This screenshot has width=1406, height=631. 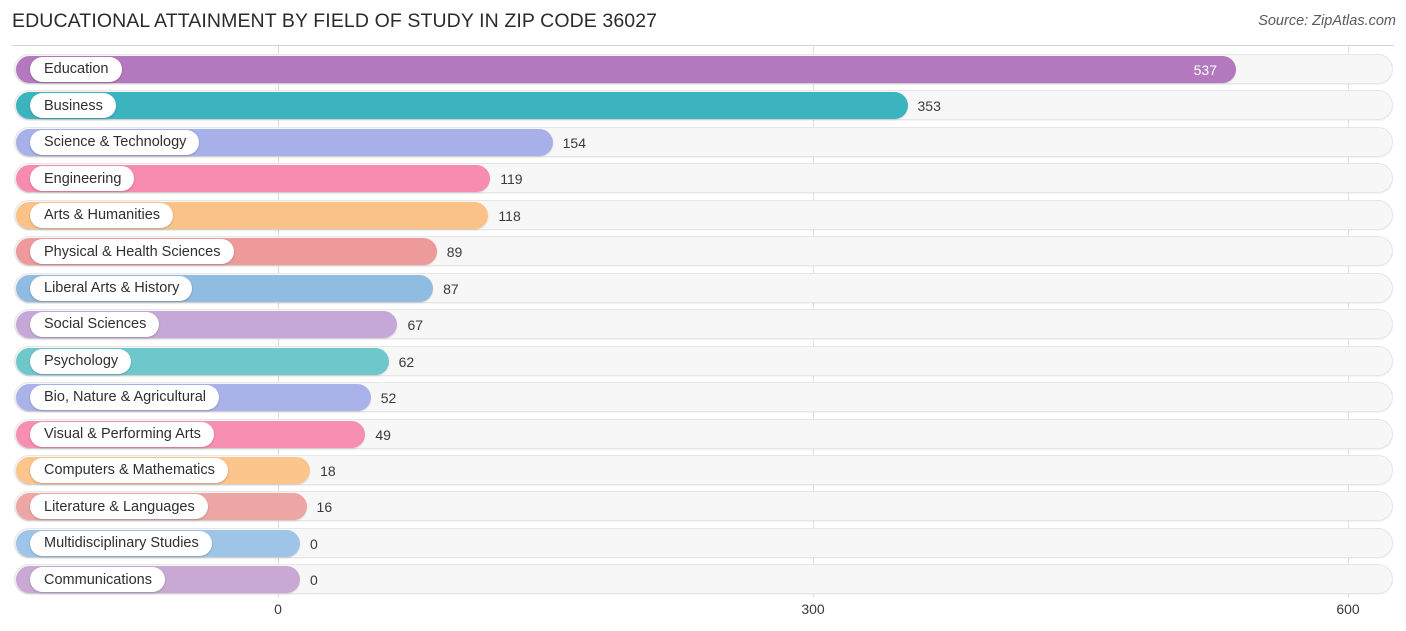 What do you see at coordinates (509, 215) in the screenshot?
I see `bar-value-label: 118` at bounding box center [509, 215].